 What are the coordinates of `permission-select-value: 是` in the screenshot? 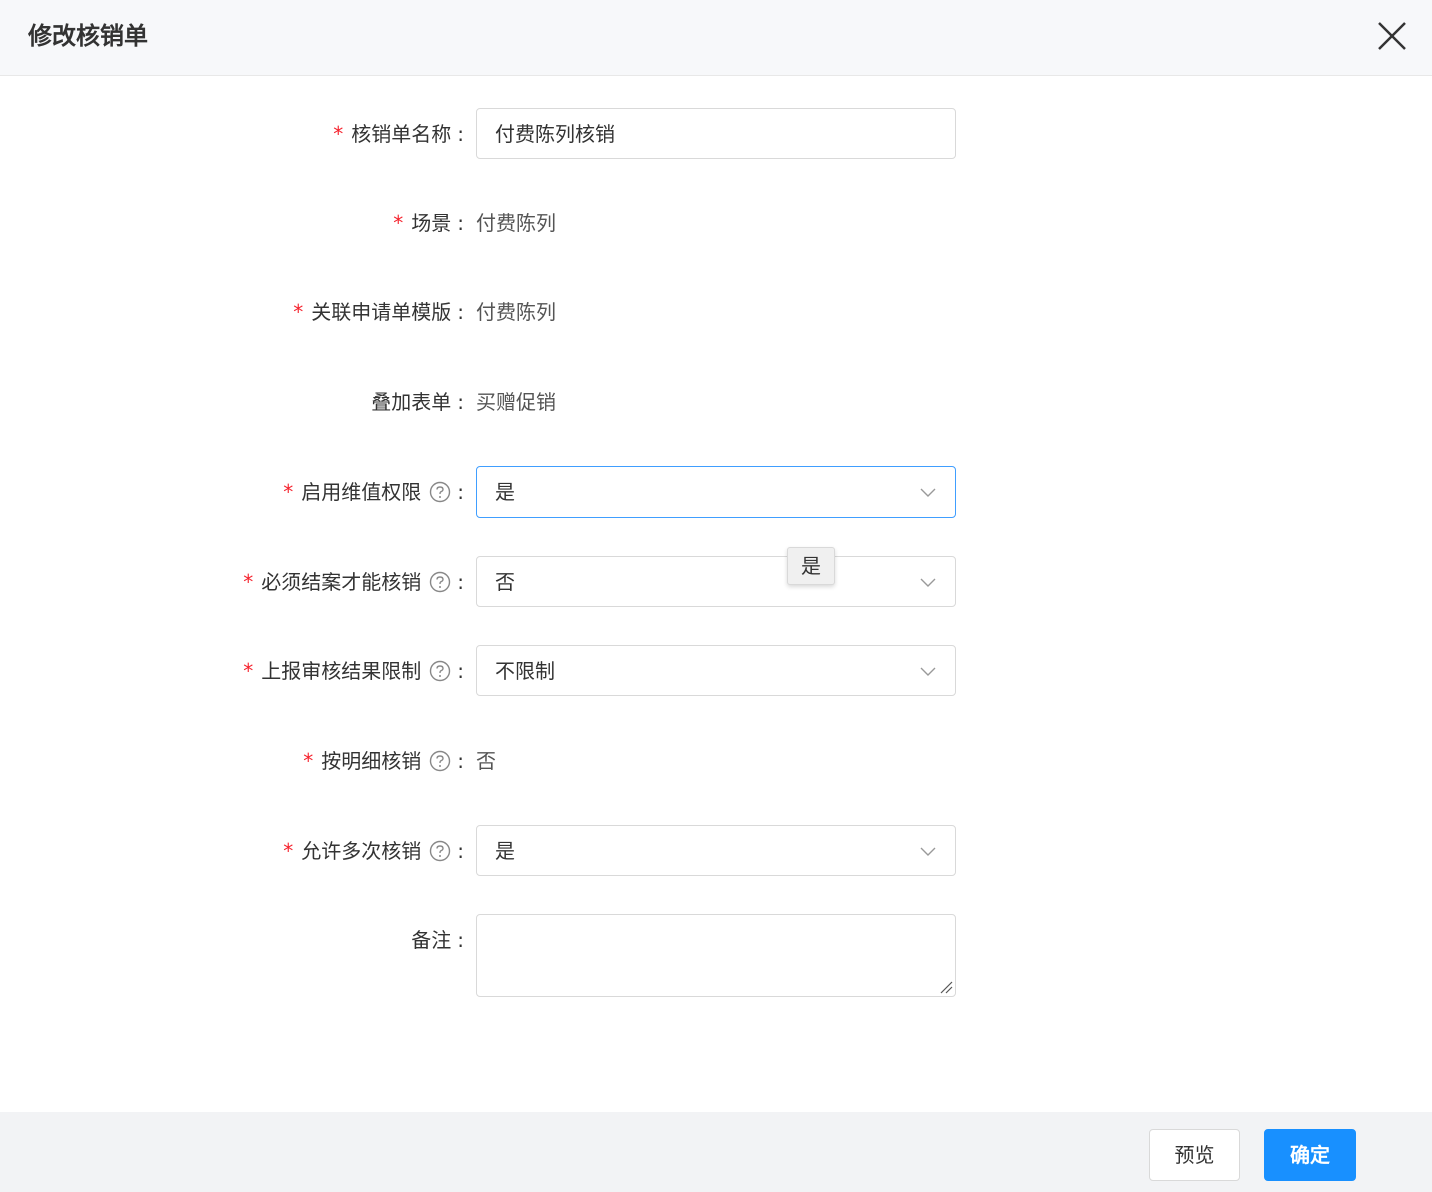 It's located at (505, 492).